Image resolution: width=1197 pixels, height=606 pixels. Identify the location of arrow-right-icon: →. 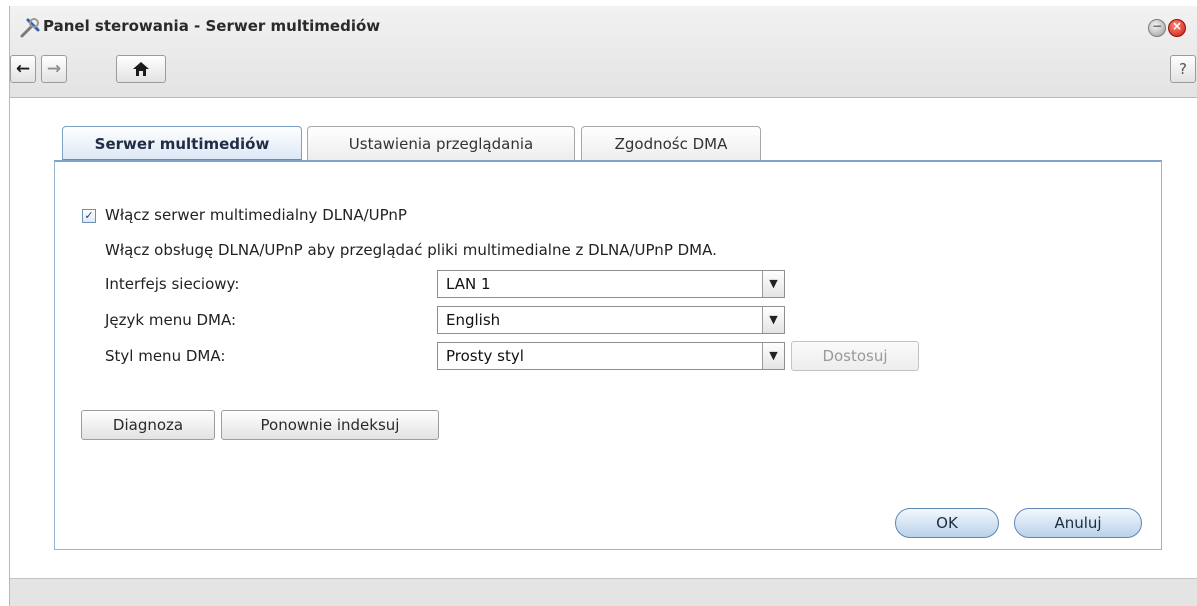
(54, 69).